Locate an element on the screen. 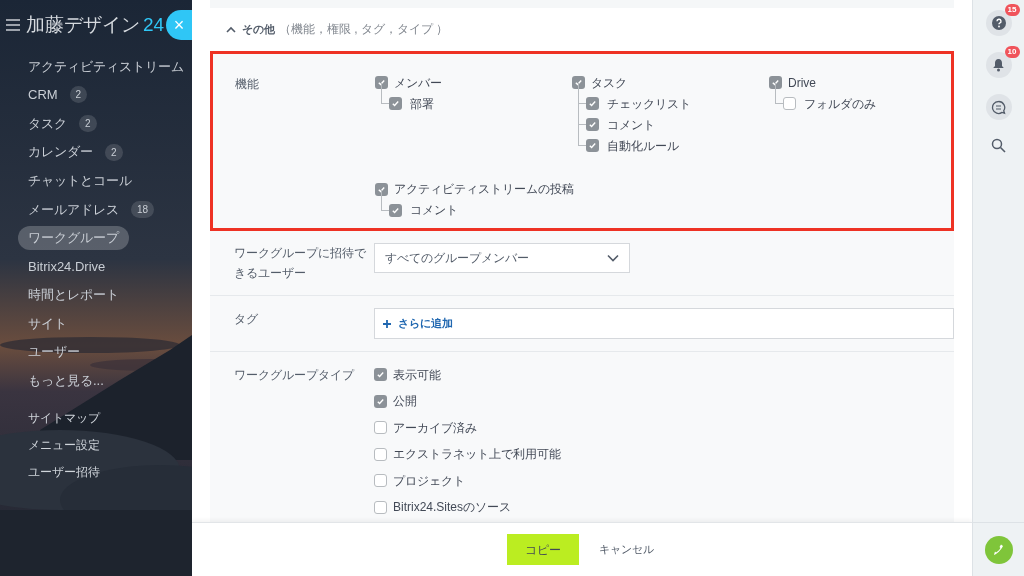 Image resolution: width=1024 pixels, height=576 pixels. sidebar-item: タスク is located at coordinates (47, 123).